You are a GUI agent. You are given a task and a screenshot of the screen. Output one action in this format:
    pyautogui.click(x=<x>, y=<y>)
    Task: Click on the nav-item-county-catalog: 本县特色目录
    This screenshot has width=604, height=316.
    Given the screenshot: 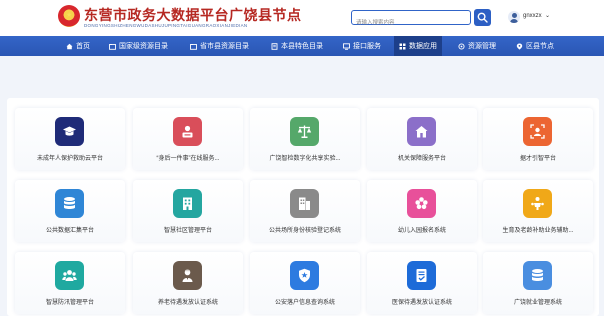 What is the action you would take?
    pyautogui.click(x=297, y=46)
    